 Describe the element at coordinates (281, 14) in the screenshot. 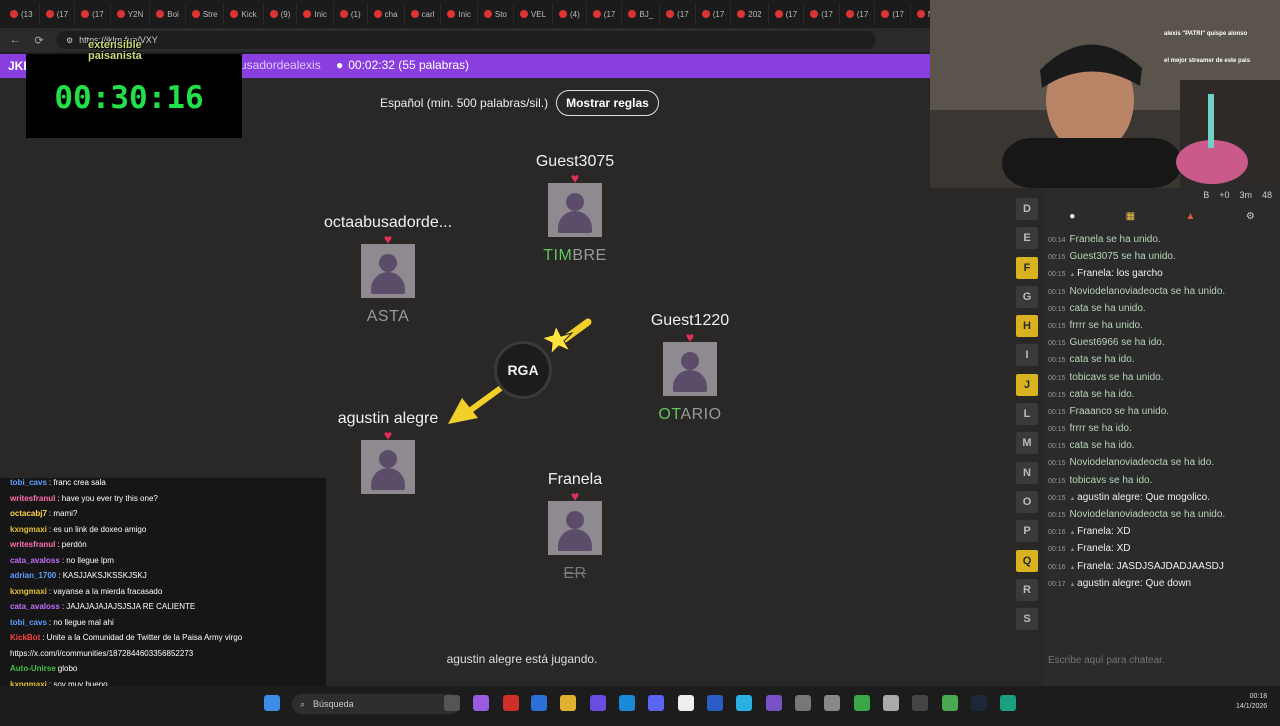

I see `browser-tab: (9)` at that location.